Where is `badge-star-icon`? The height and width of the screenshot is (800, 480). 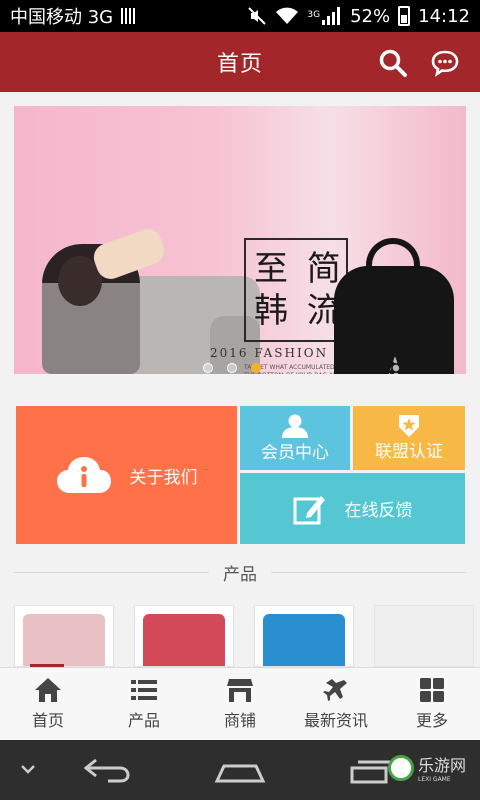
badge-star-icon is located at coordinates (409, 425).